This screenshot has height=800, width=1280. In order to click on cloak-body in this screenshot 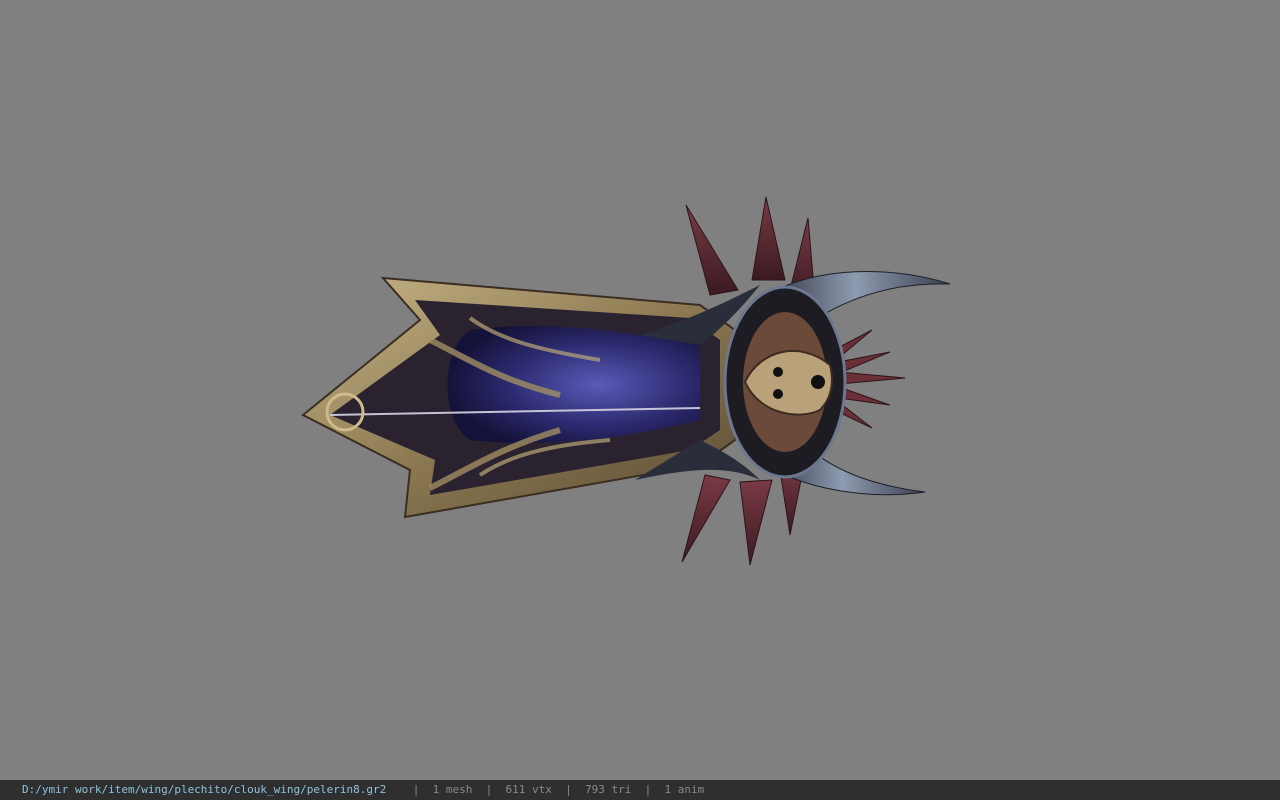, I will do `click(518, 397)`.